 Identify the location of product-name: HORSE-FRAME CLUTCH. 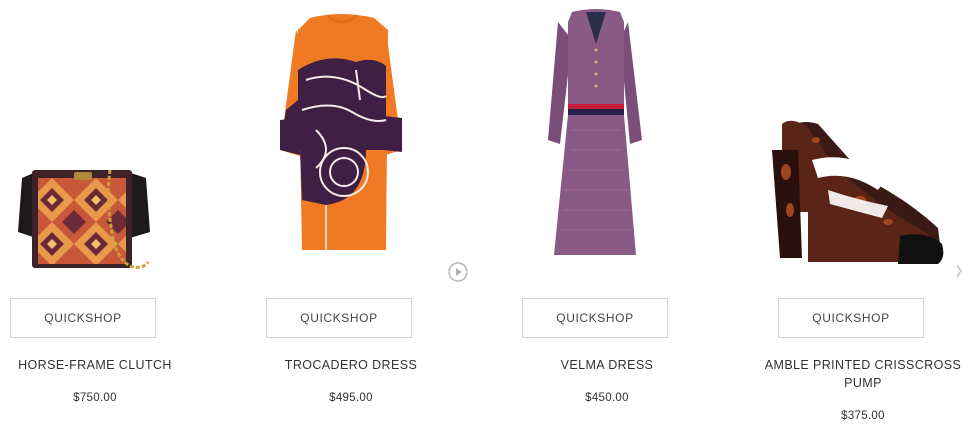
(105, 365).